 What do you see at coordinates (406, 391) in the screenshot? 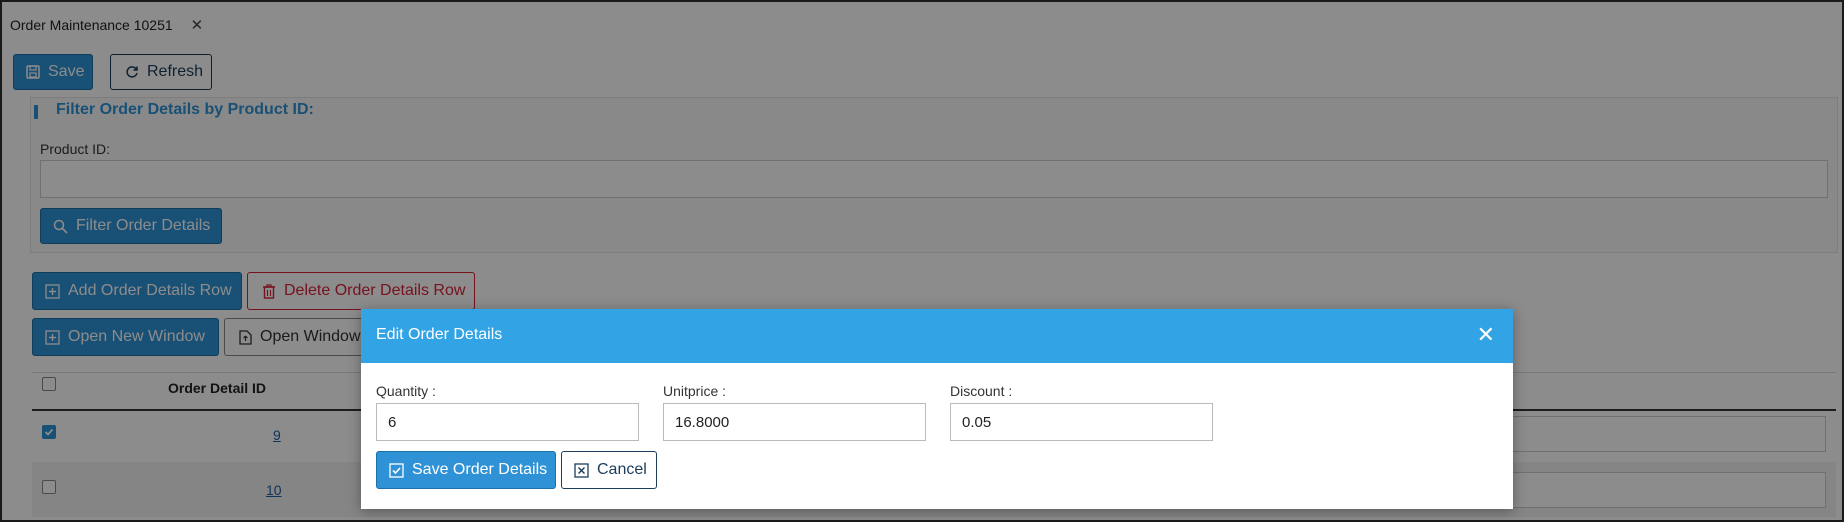
I see `quantity-label: Quantity :` at bounding box center [406, 391].